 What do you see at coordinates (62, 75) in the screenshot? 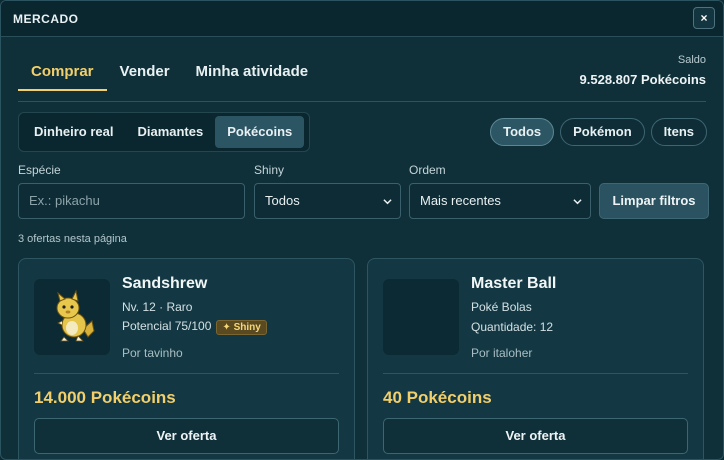
I see `tab-comprar: Comprar` at bounding box center [62, 75].